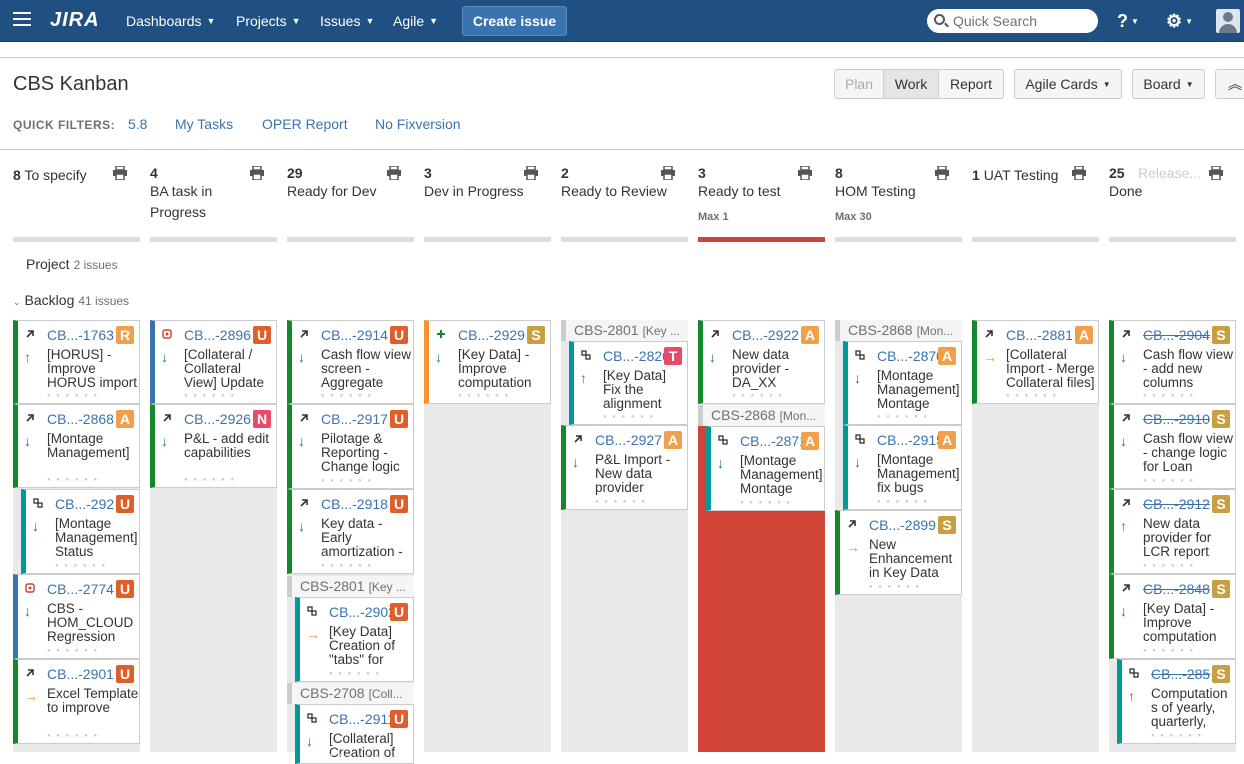  What do you see at coordinates (75, 20) in the screenshot?
I see `jira-logo: JIRA` at bounding box center [75, 20].